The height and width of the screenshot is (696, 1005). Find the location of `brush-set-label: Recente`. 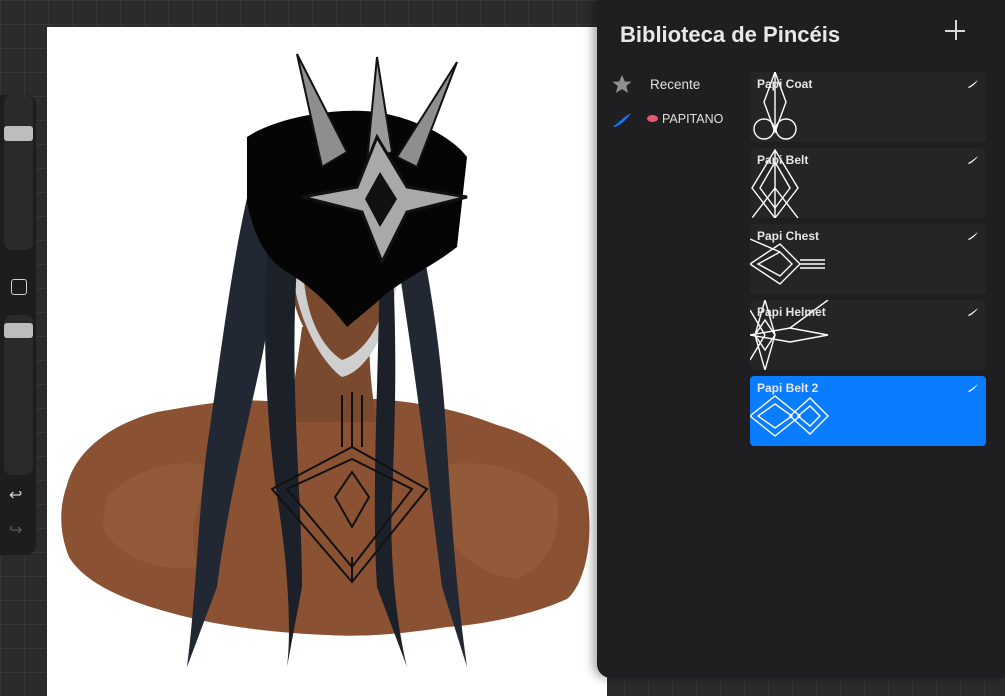

brush-set-label: Recente is located at coordinates (675, 84).